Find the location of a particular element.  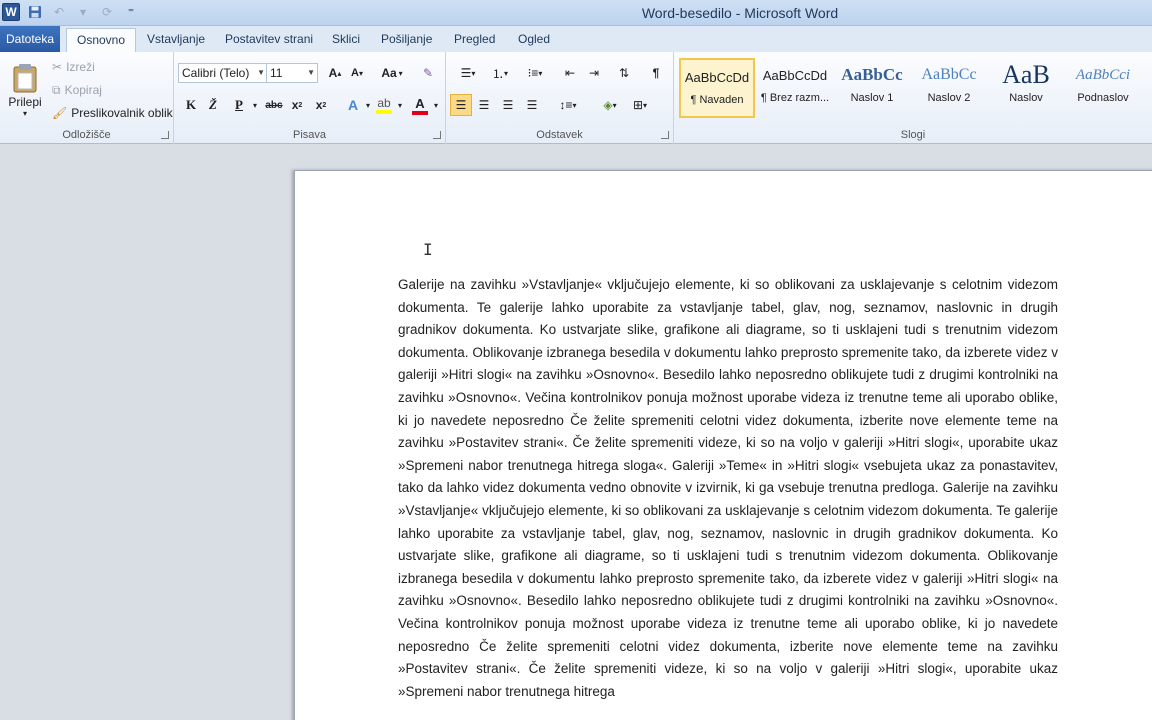

text-effects-button: A is located at coordinates (353, 105).